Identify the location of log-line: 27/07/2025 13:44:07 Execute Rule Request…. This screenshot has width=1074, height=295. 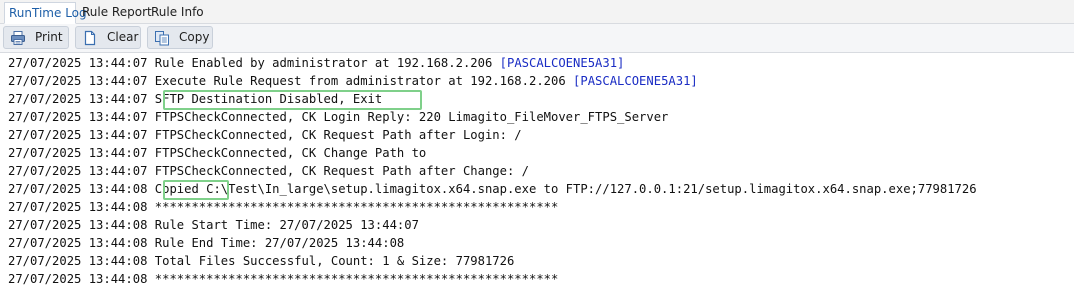
(353, 81).